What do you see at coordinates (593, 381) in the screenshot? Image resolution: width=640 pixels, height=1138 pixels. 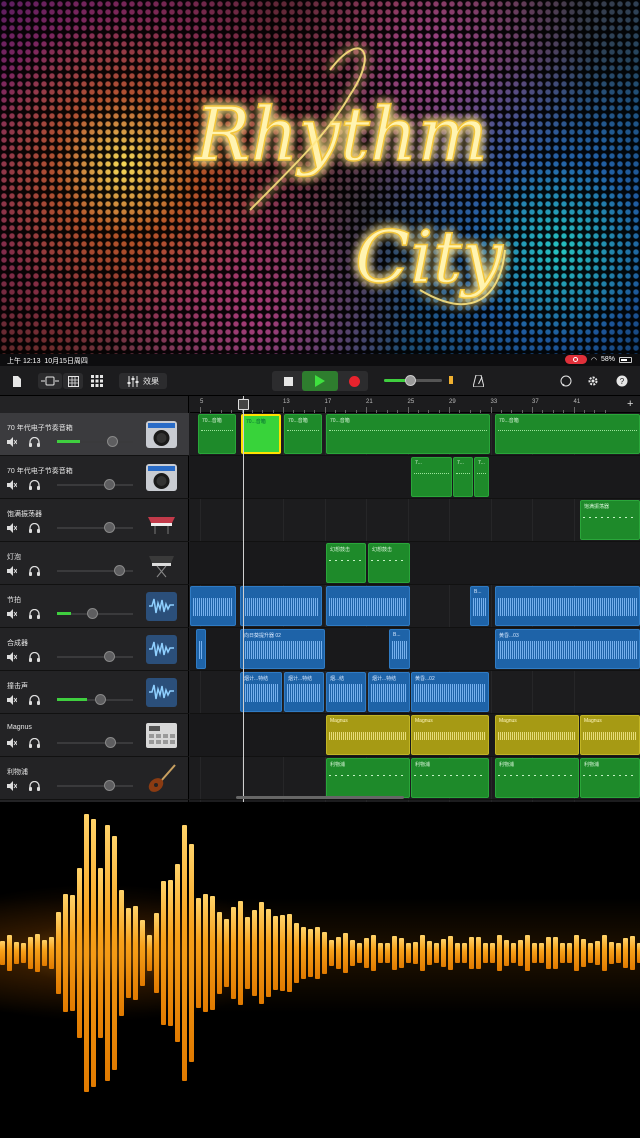 I see `settings-button` at bounding box center [593, 381].